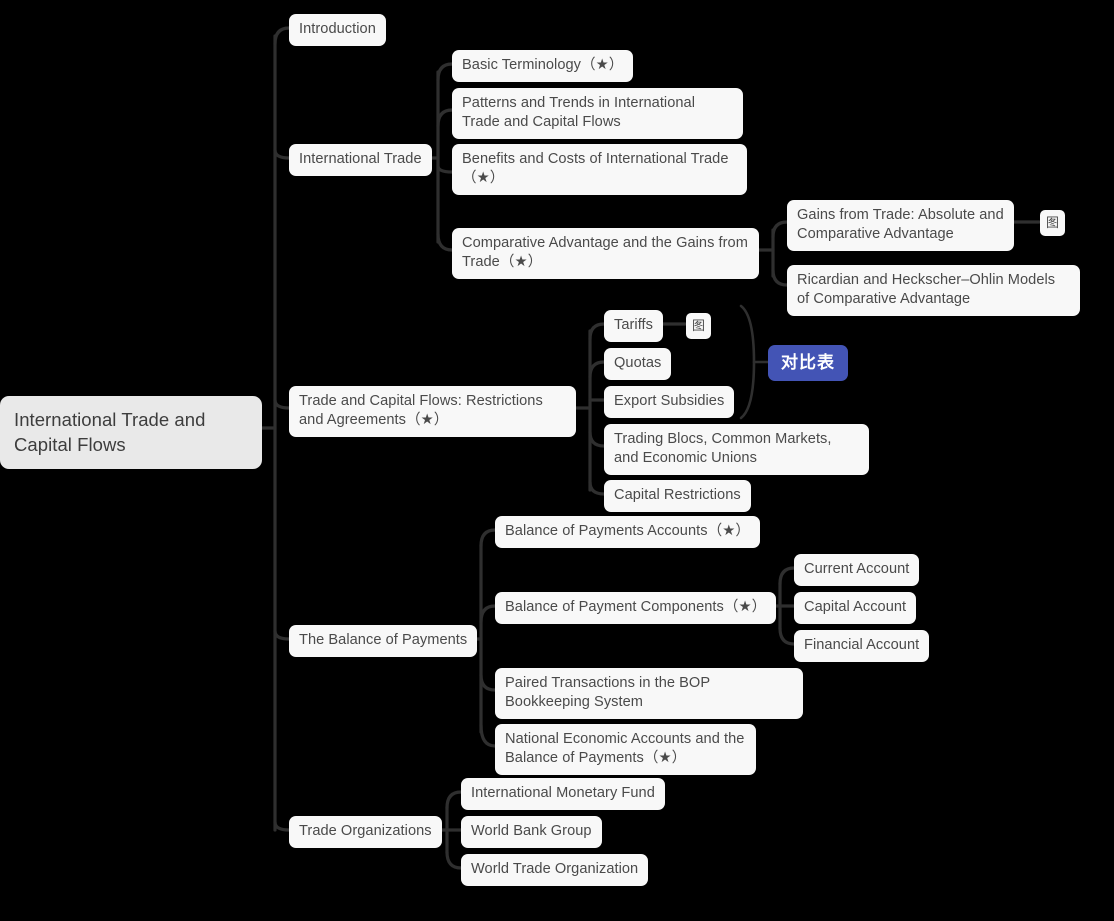  What do you see at coordinates (855, 608) in the screenshot?
I see `node-capital-account: Capital Account` at bounding box center [855, 608].